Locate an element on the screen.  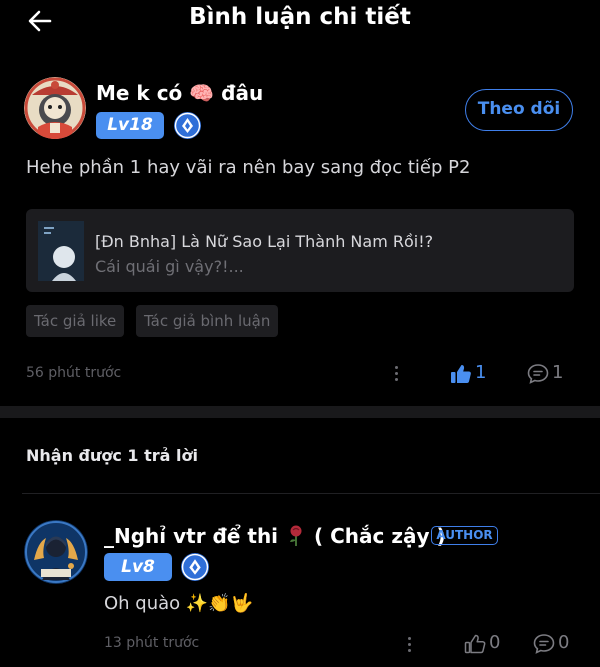
book-title: [Đn Bnha] Là Nữ Sao Lại Thành Nam Rồi!? is located at coordinates (264, 241).